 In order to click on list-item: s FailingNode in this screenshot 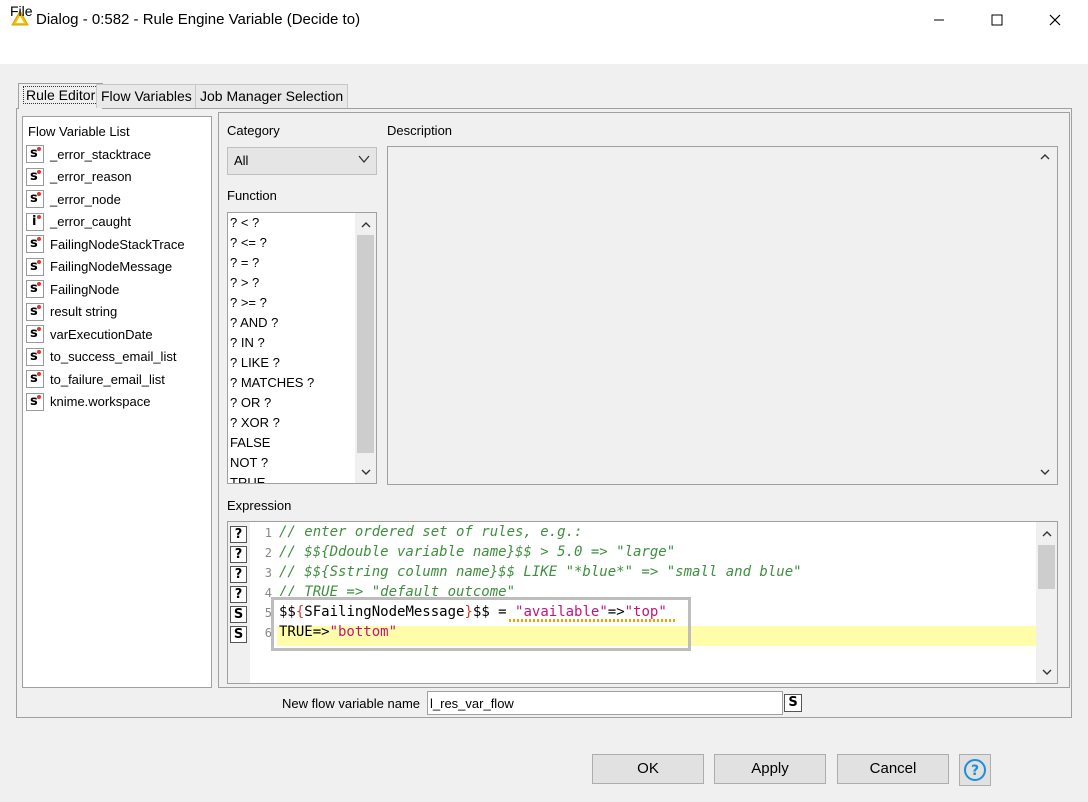, I will do `click(117, 289)`.